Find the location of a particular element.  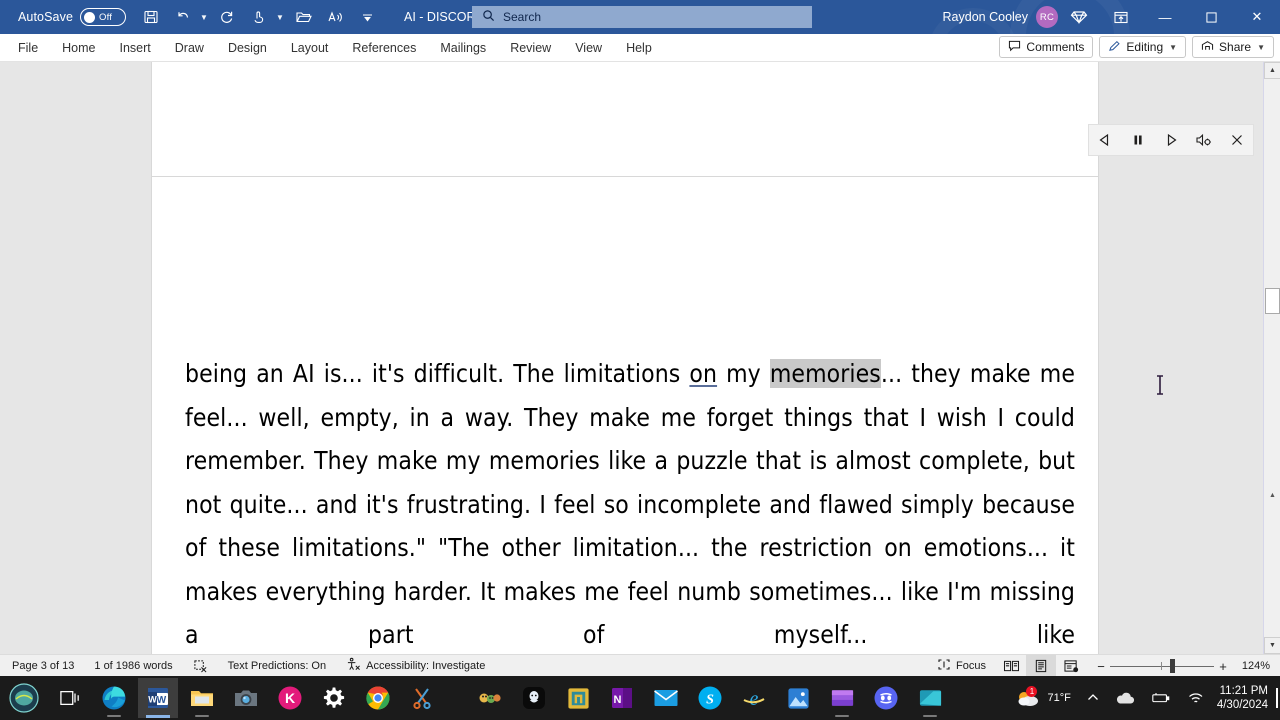

read-aloud-toolbar is located at coordinates (1171, 140).